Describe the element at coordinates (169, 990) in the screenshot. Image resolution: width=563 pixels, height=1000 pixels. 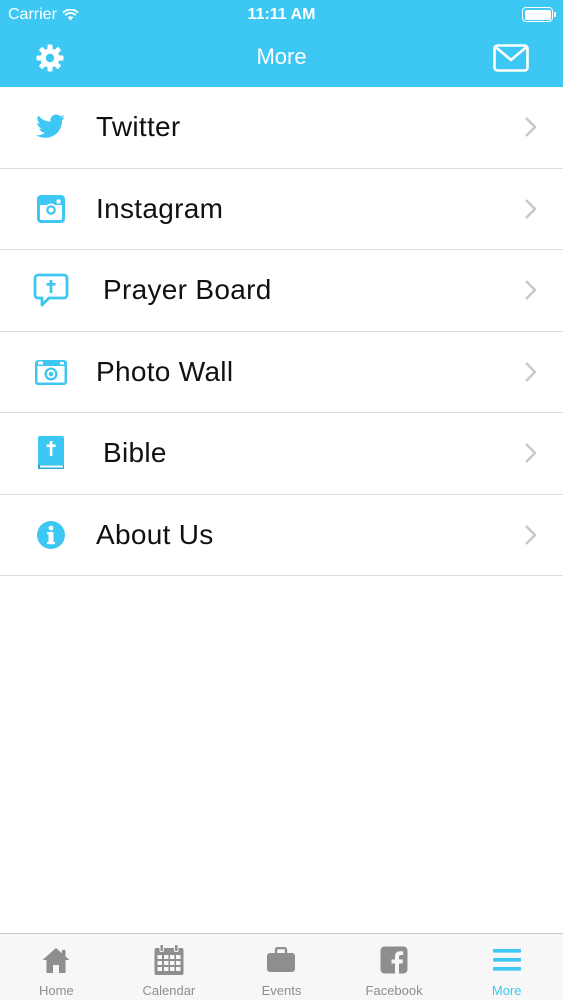
I see `tab-label: Calendar` at that location.